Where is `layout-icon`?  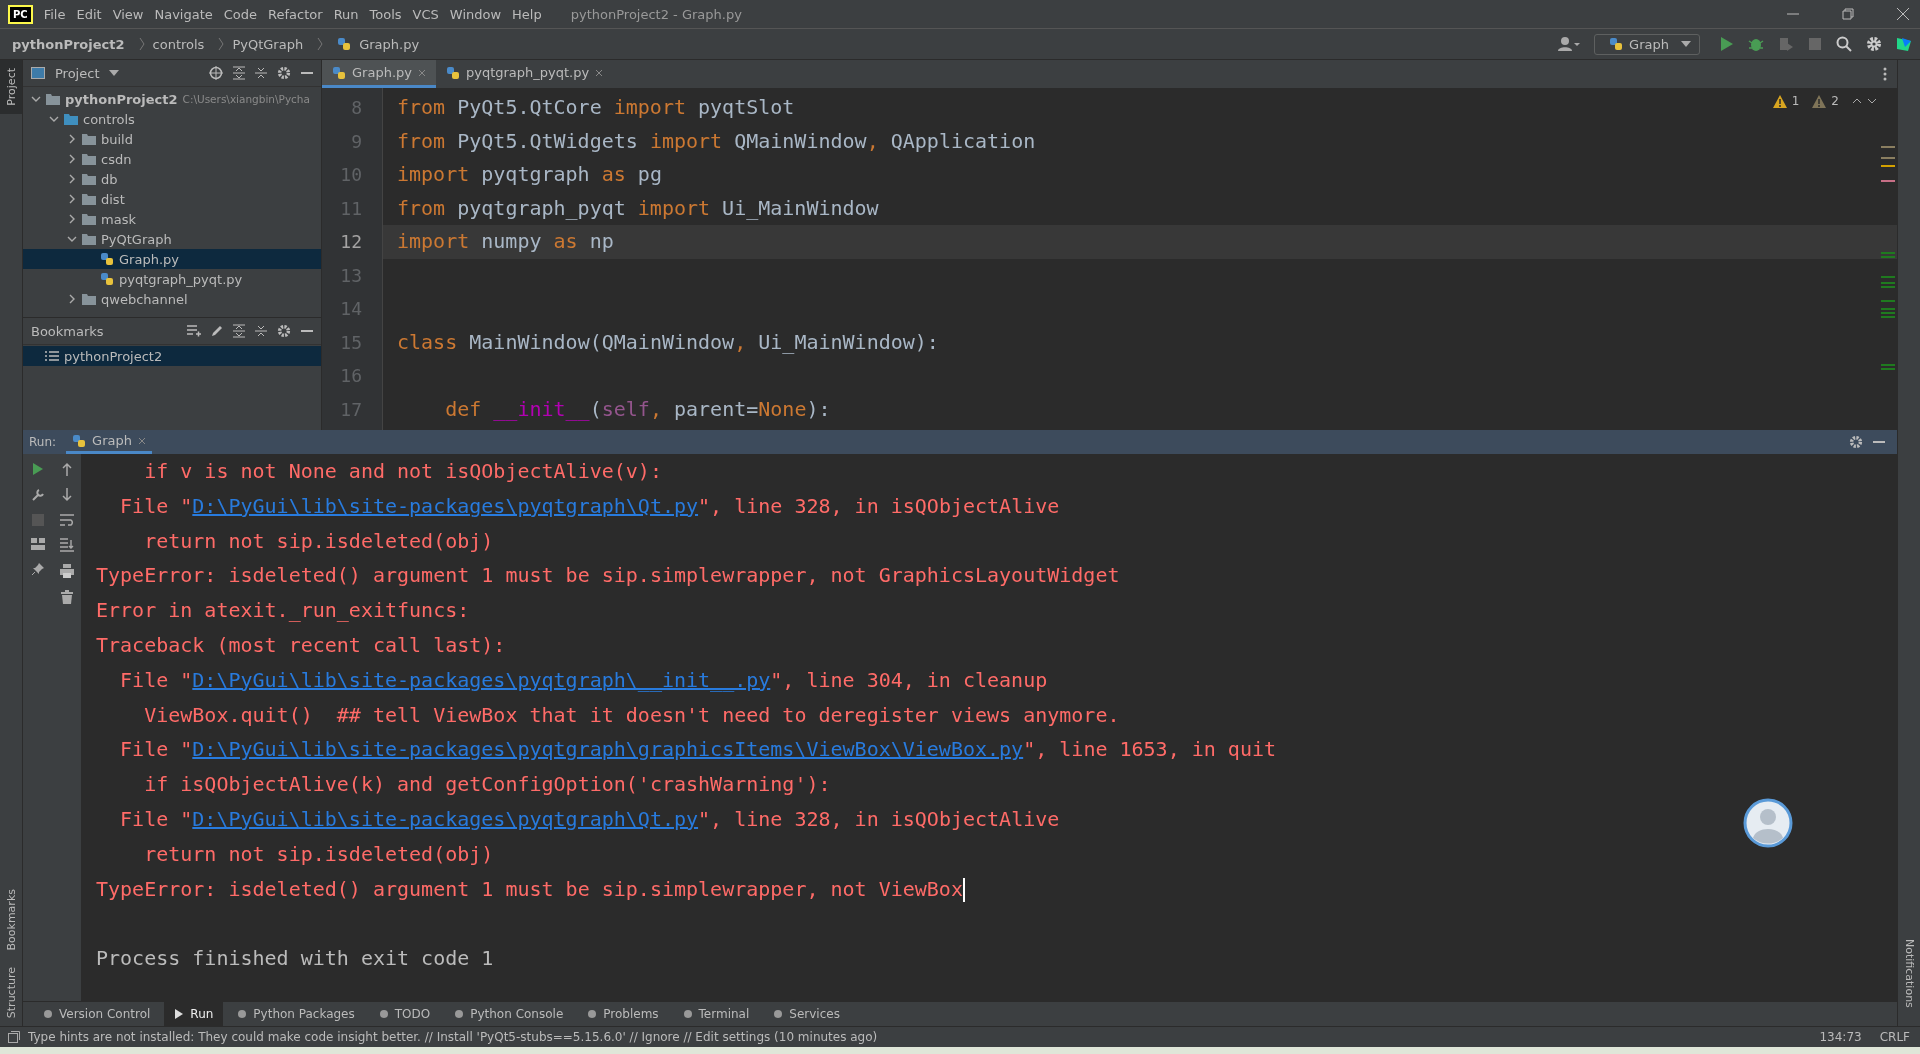
layout-icon is located at coordinates (37, 544).